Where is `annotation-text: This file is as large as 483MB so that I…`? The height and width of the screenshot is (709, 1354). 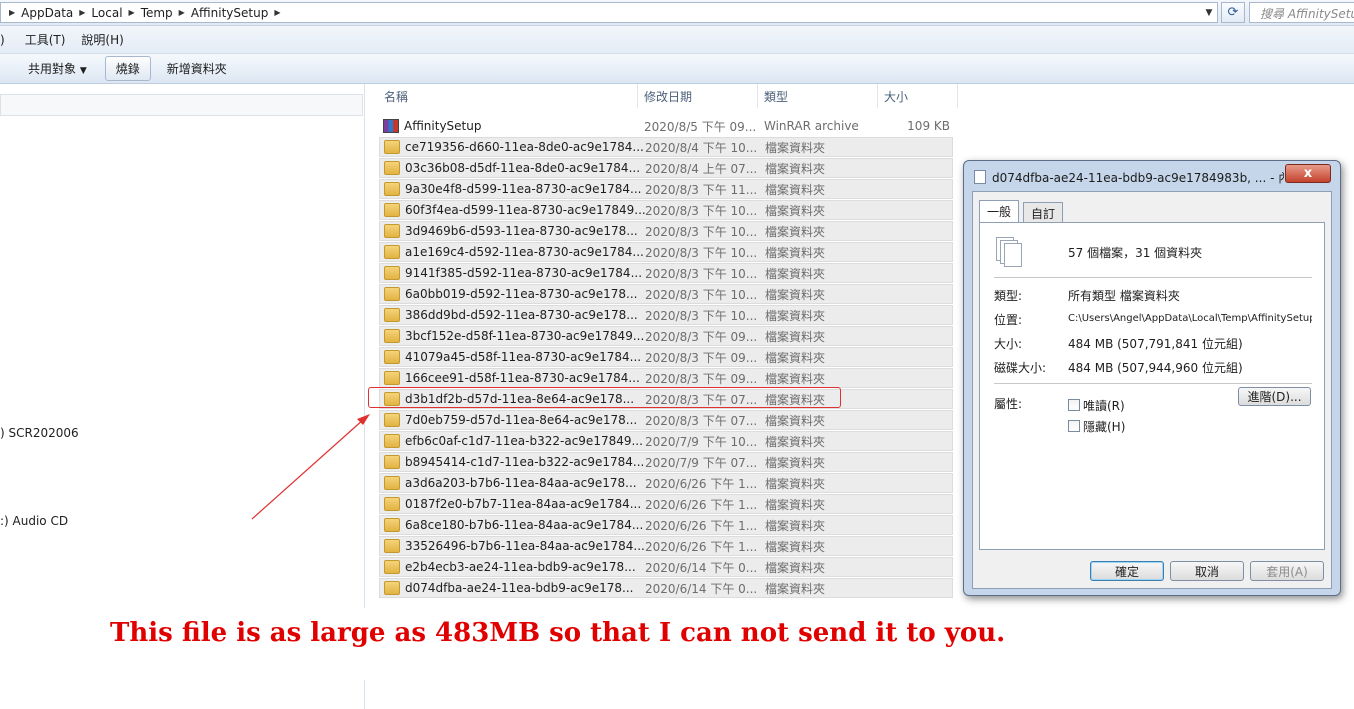
annotation-text: This file is as large as 483MB so that I… is located at coordinates (568, 644).